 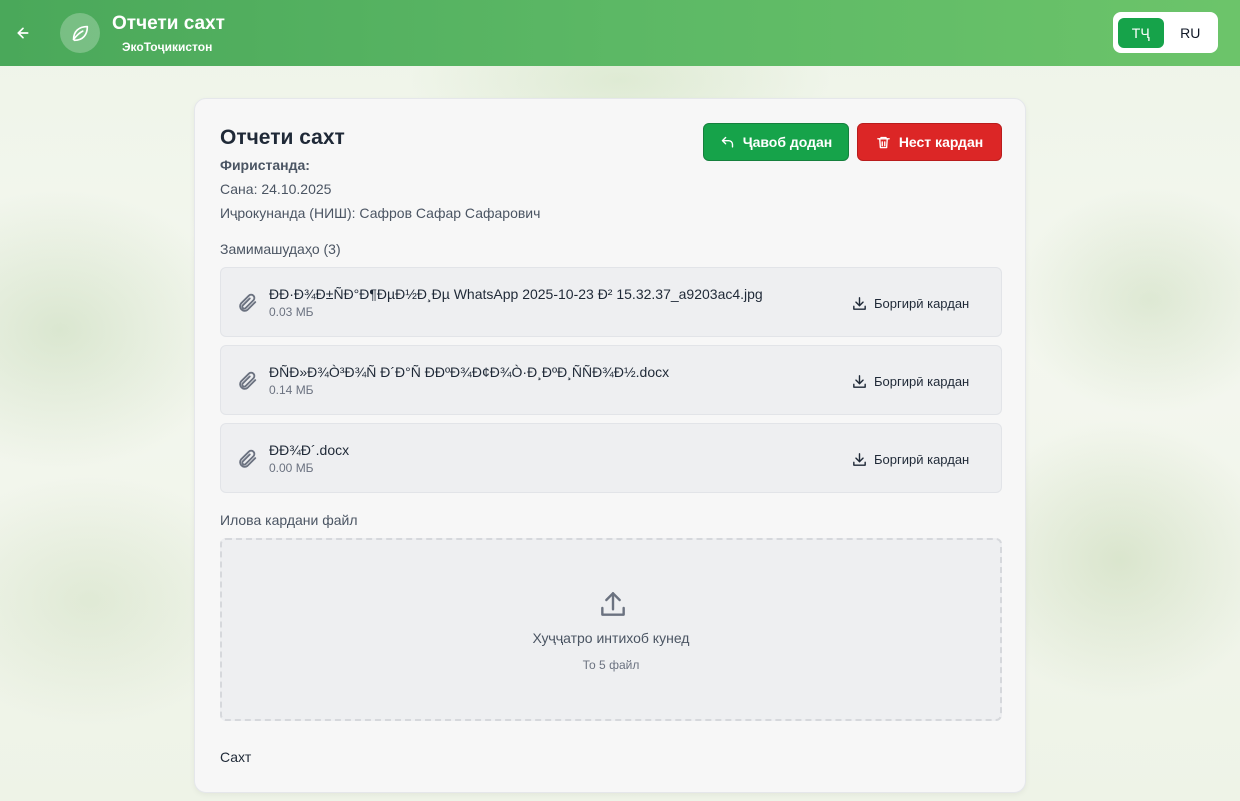 I want to click on upload-hint: То 5 файл, so click(x=611, y=665).